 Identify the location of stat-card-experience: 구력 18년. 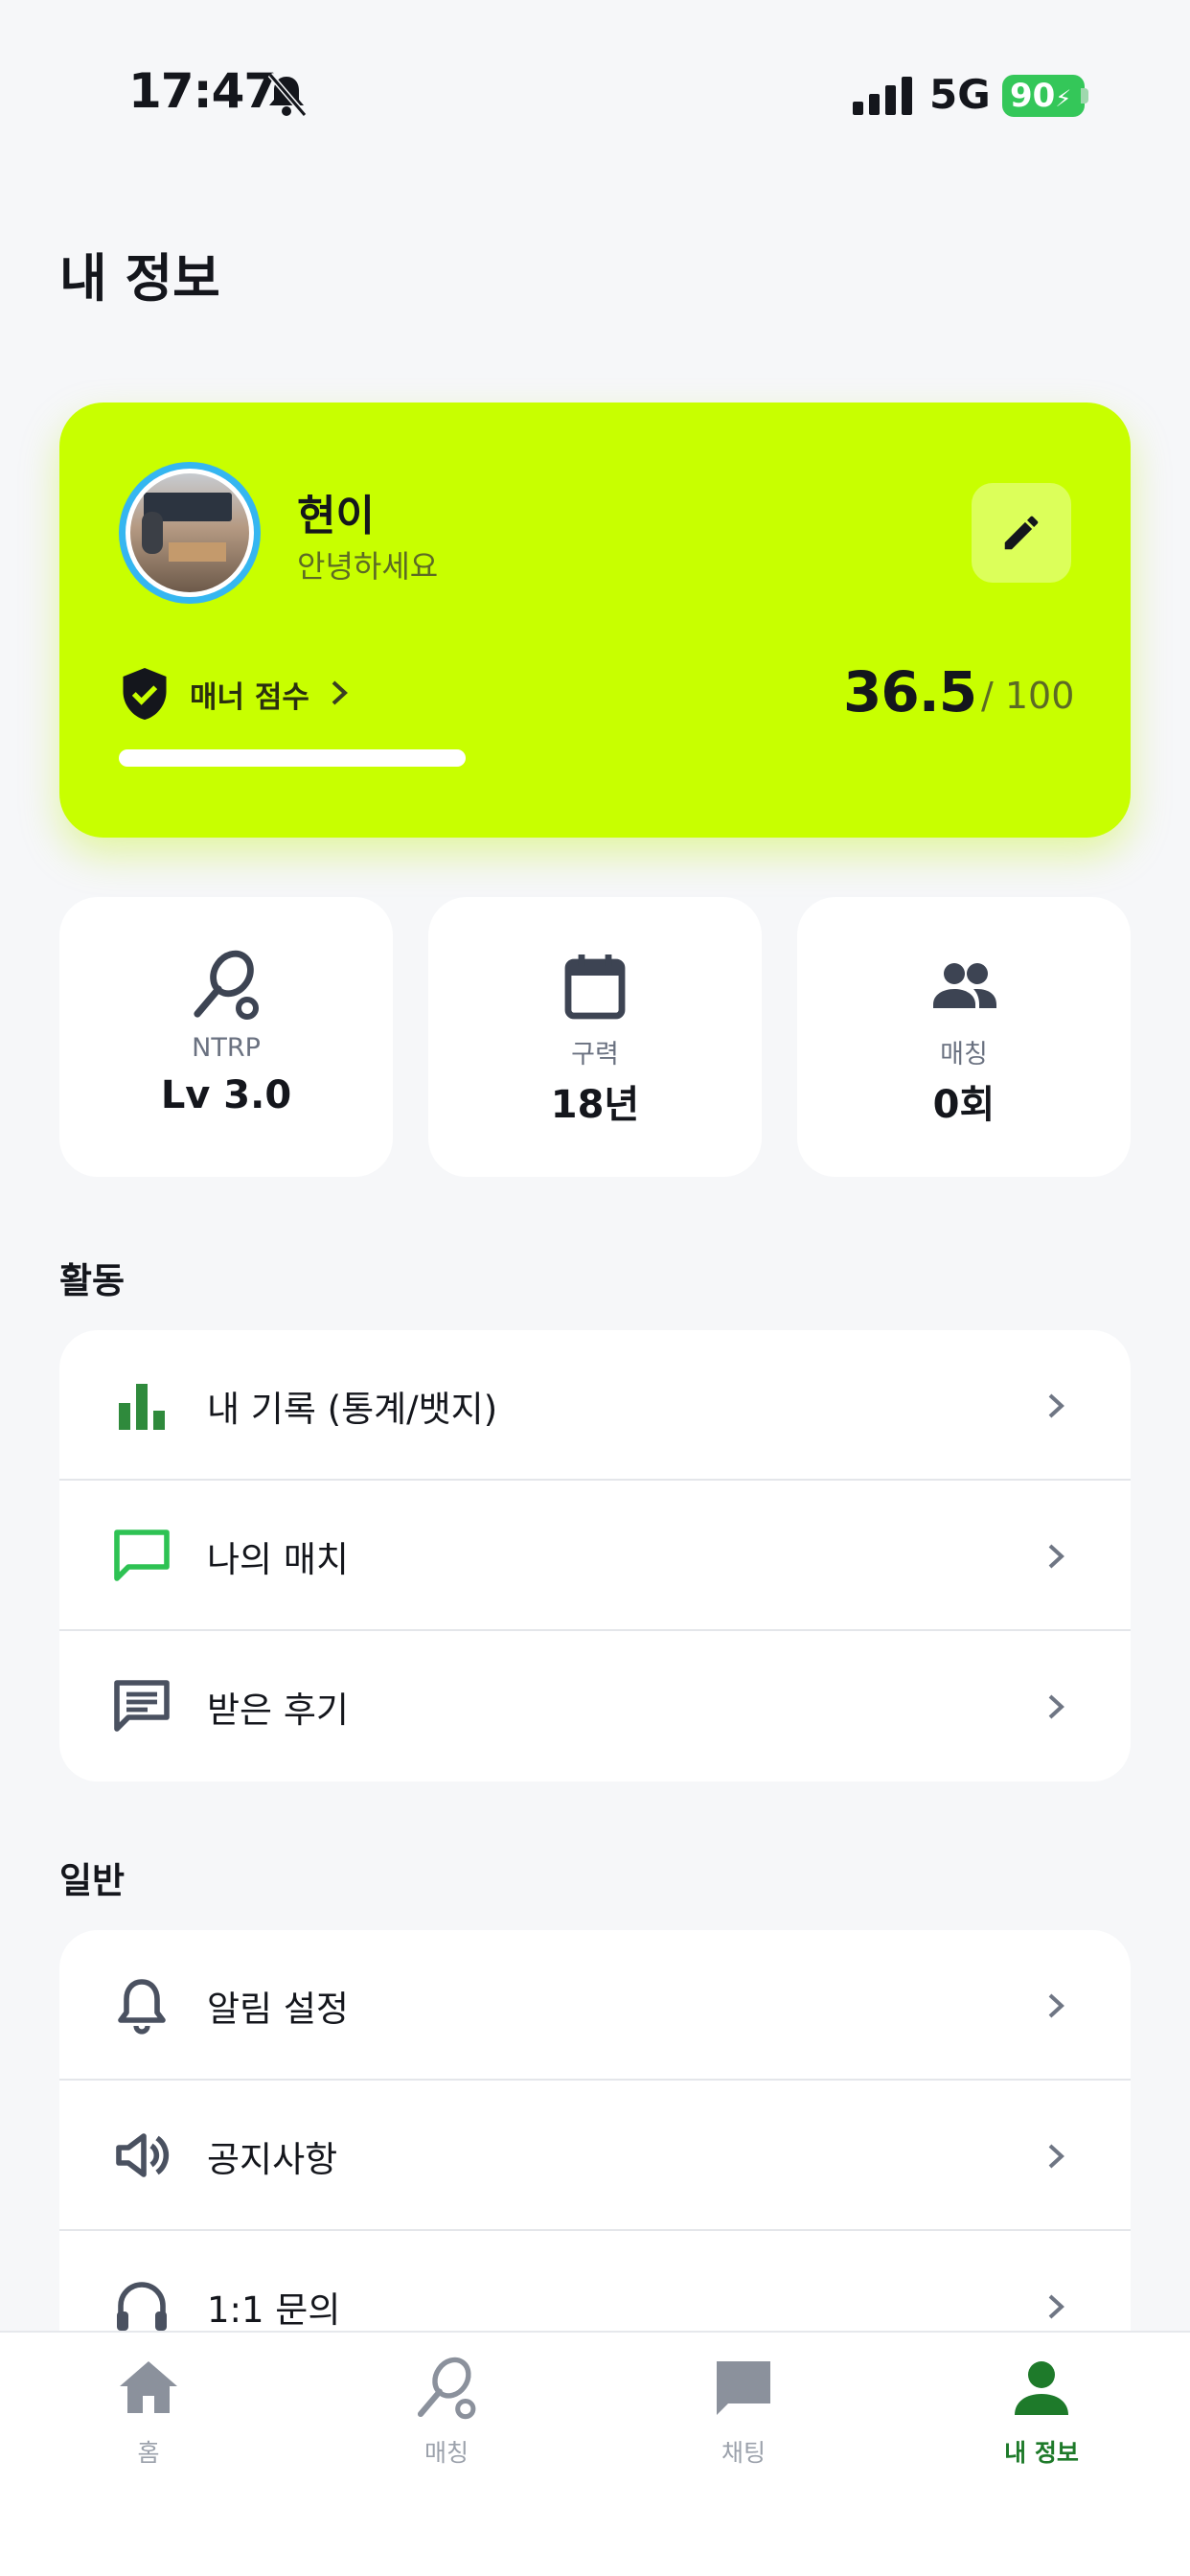
(595, 1037).